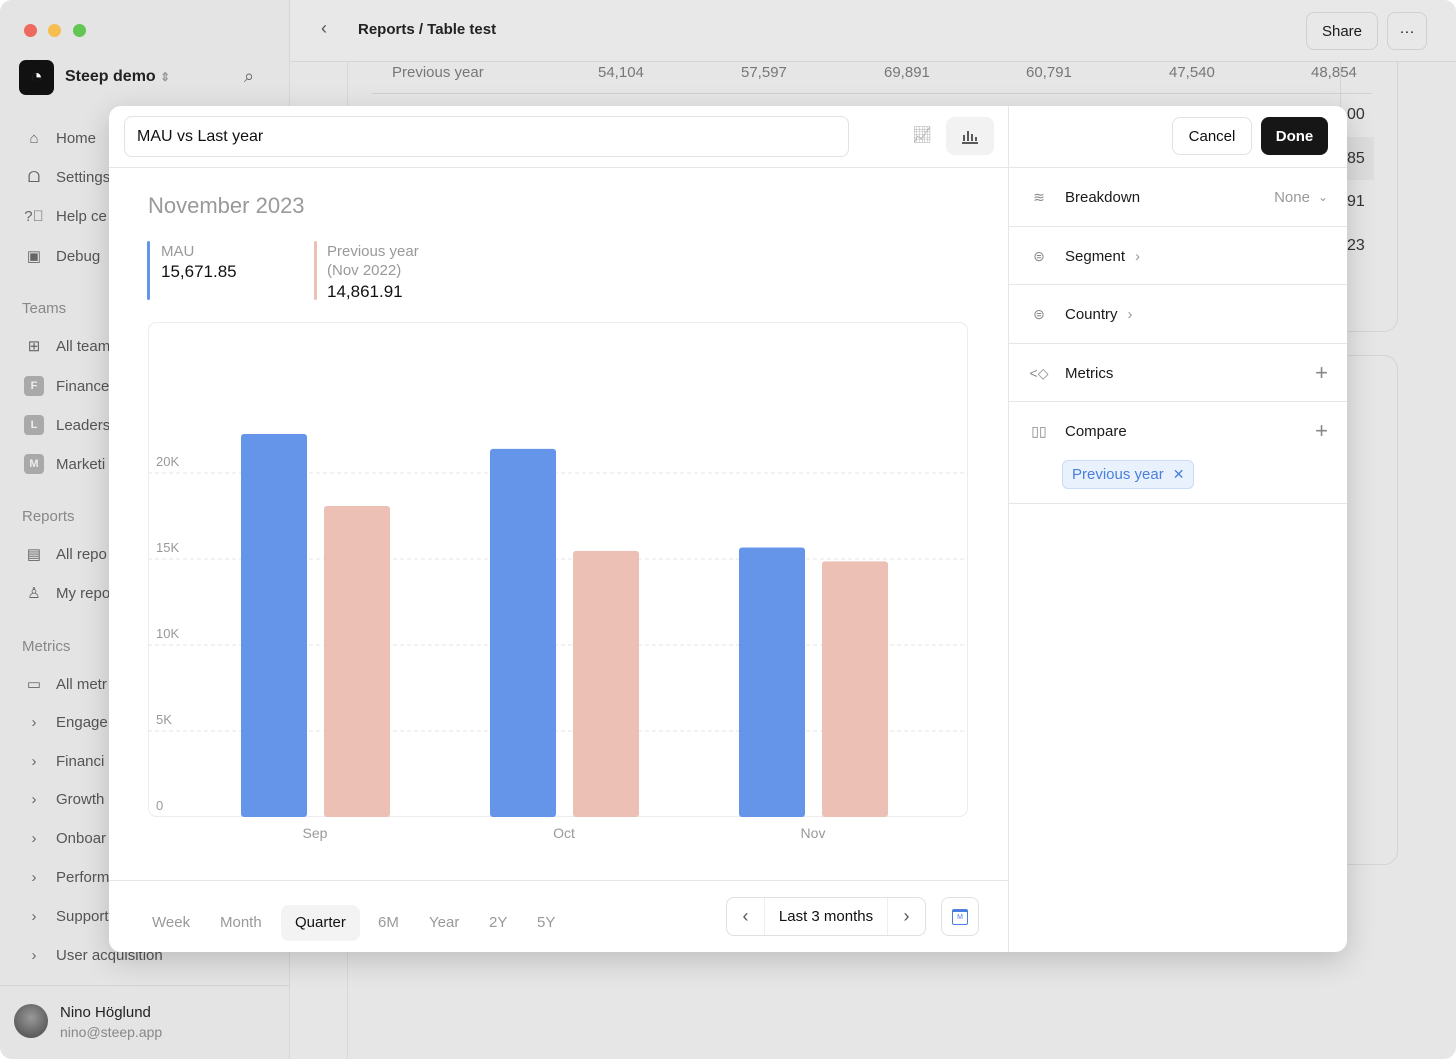  Describe the element at coordinates (1321, 431) in the screenshot. I see `add-compare-button: +` at that location.